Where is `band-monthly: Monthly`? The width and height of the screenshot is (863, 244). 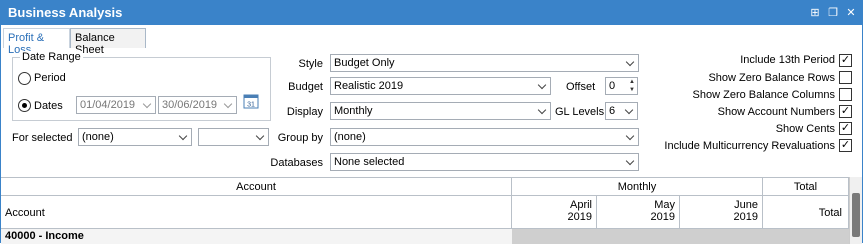
band-monthly: Monthly is located at coordinates (637, 186).